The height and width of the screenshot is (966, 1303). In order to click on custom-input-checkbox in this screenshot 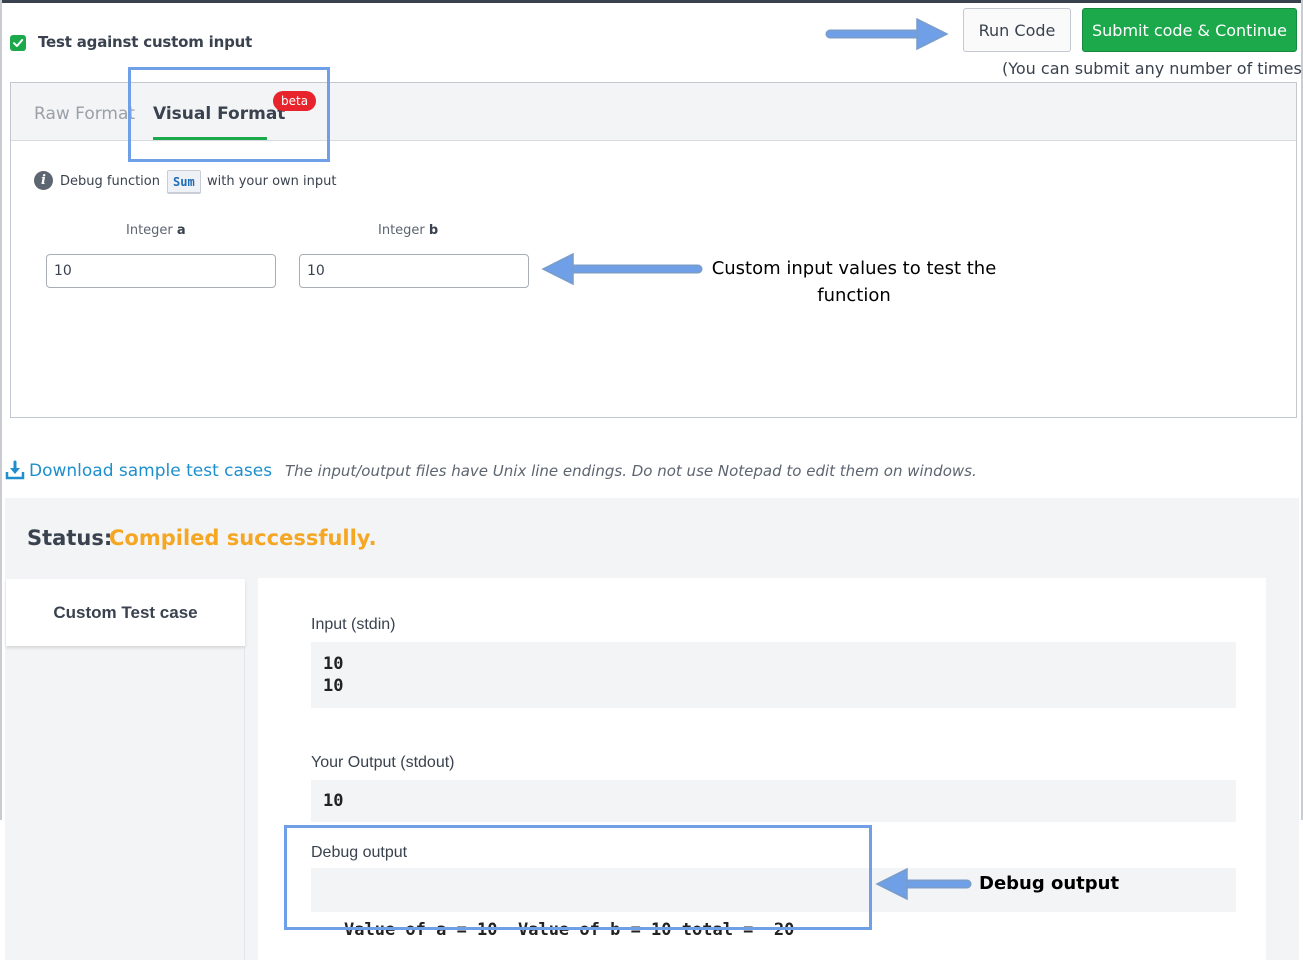, I will do `click(18, 43)`.